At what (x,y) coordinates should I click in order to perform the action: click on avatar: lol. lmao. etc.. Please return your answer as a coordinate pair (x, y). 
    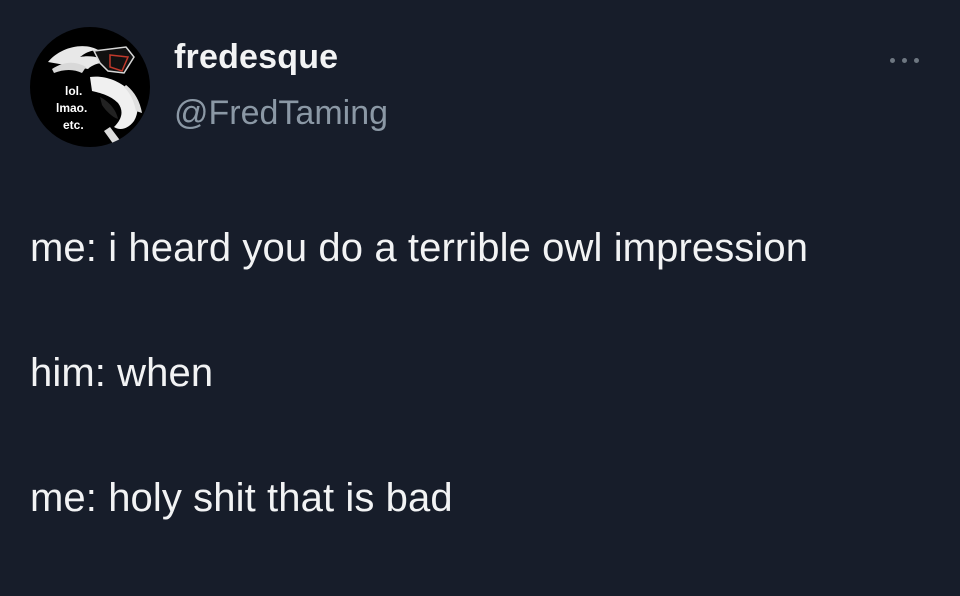
    Looking at the image, I should click on (90, 87).